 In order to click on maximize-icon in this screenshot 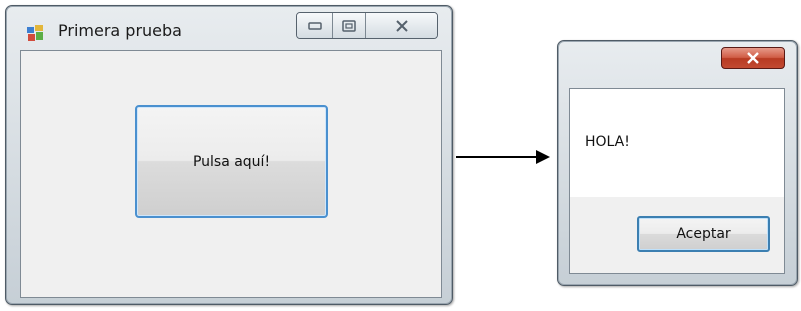, I will do `click(349, 25)`.